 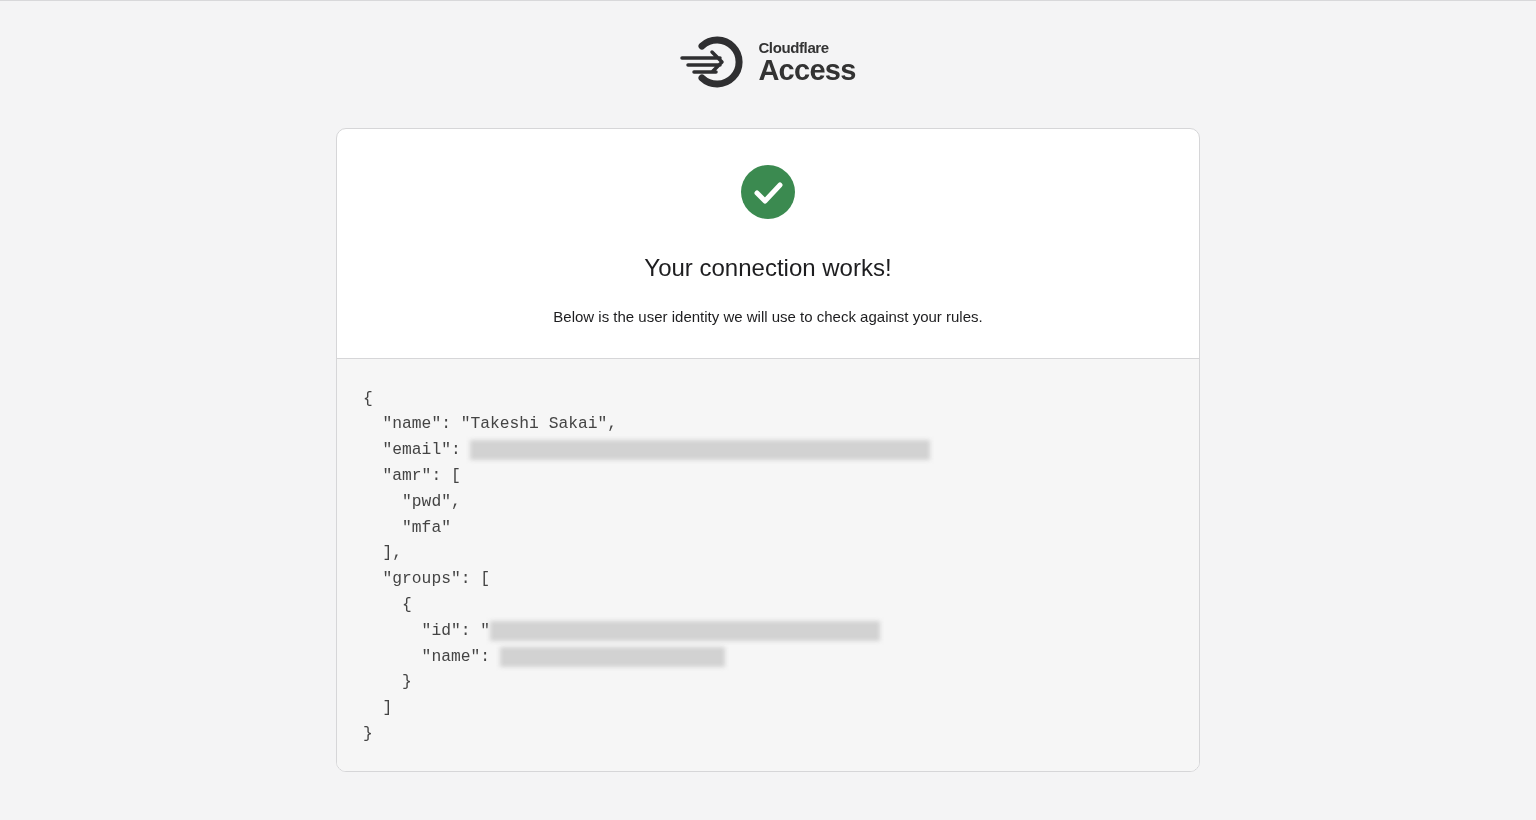 I want to click on code-line: "pwd",, so click(x=431, y=501).